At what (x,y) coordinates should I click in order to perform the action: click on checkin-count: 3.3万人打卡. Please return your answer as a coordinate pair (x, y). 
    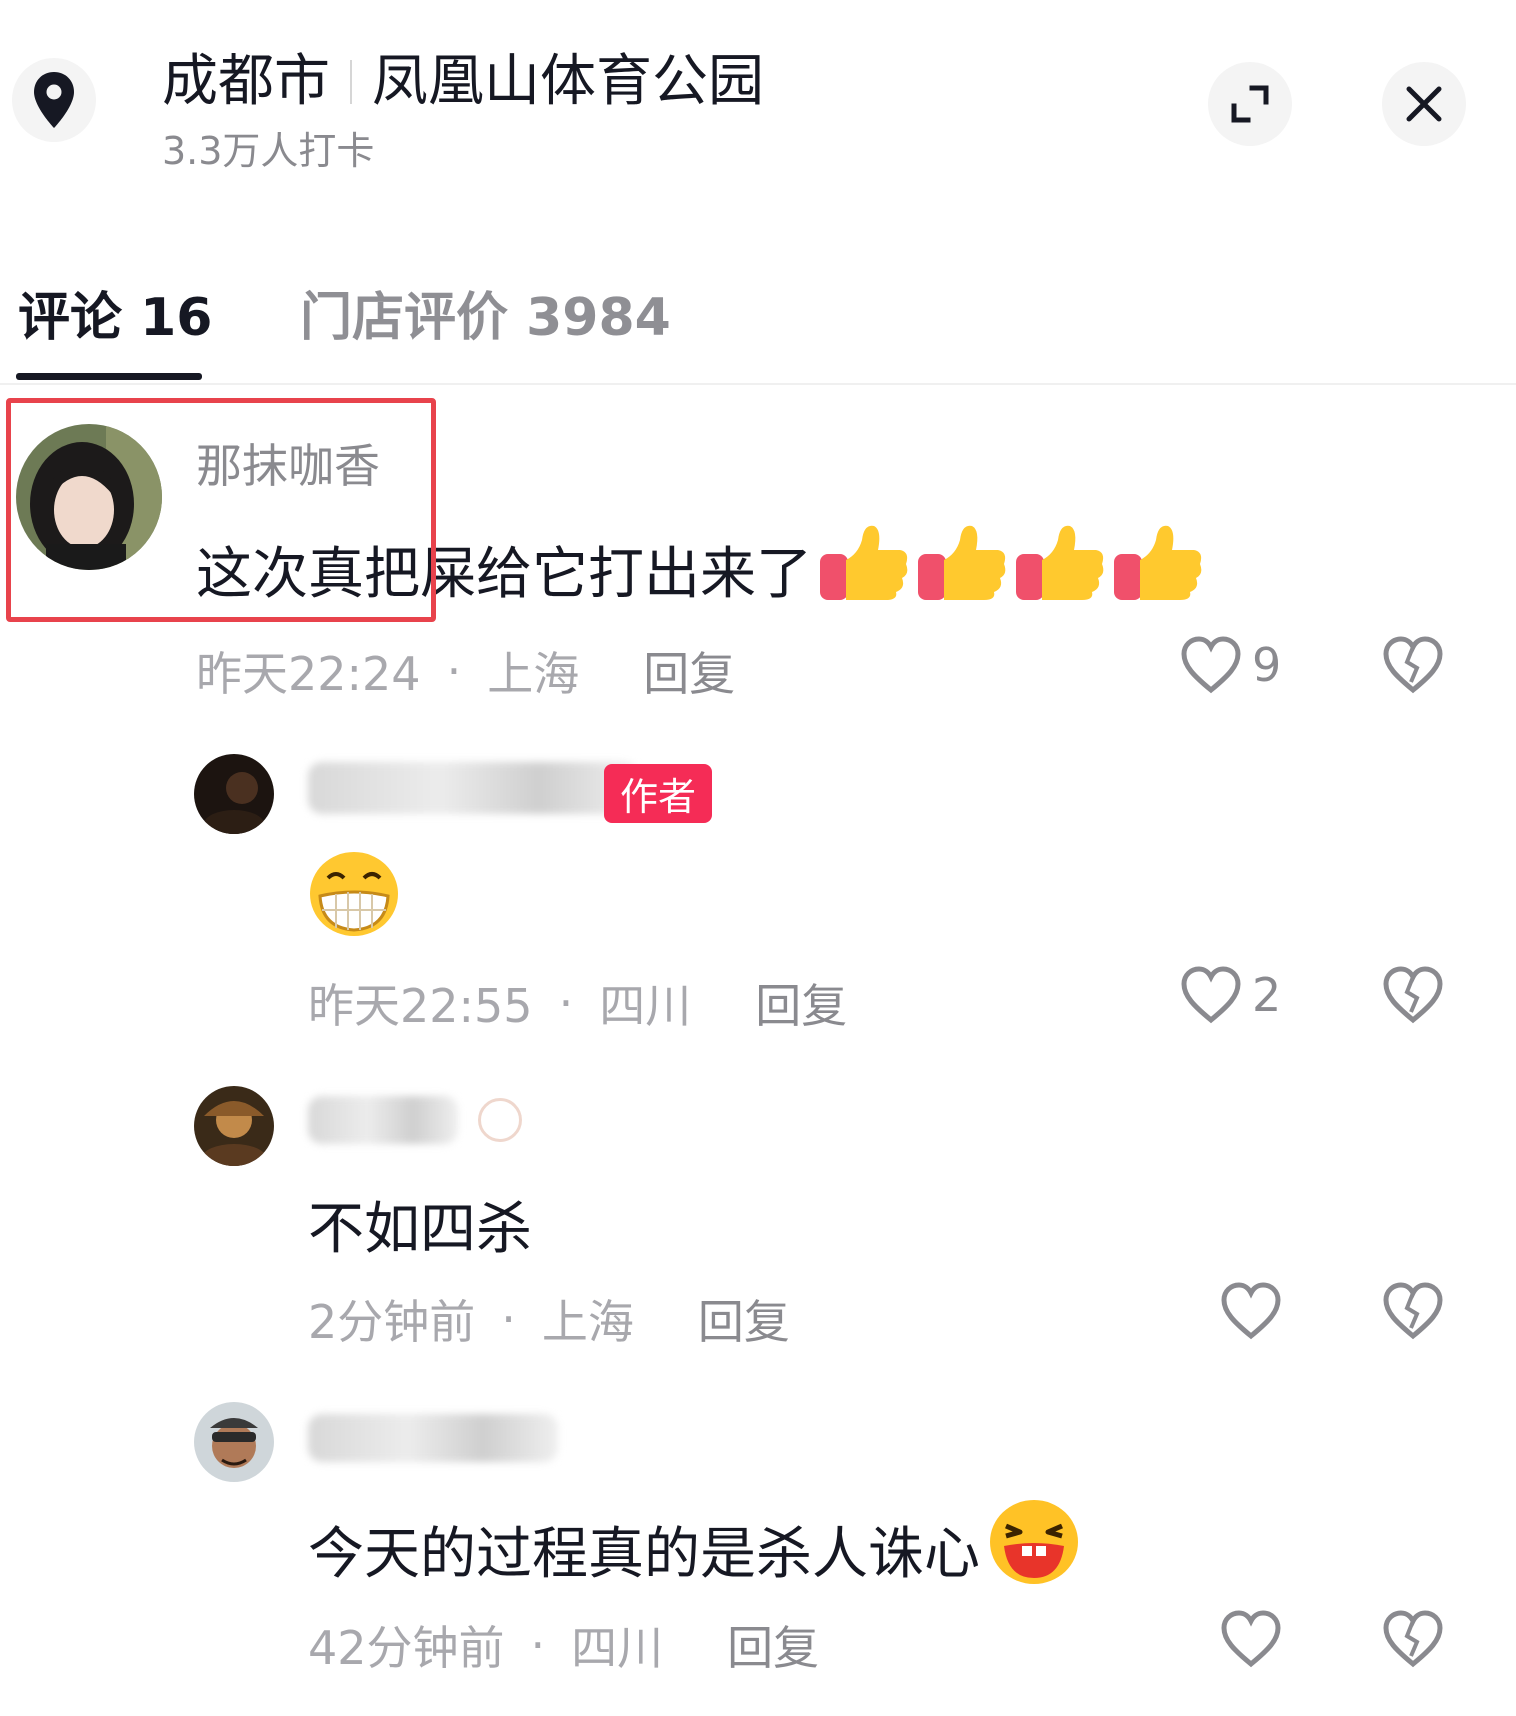
    Looking at the image, I should click on (268, 151).